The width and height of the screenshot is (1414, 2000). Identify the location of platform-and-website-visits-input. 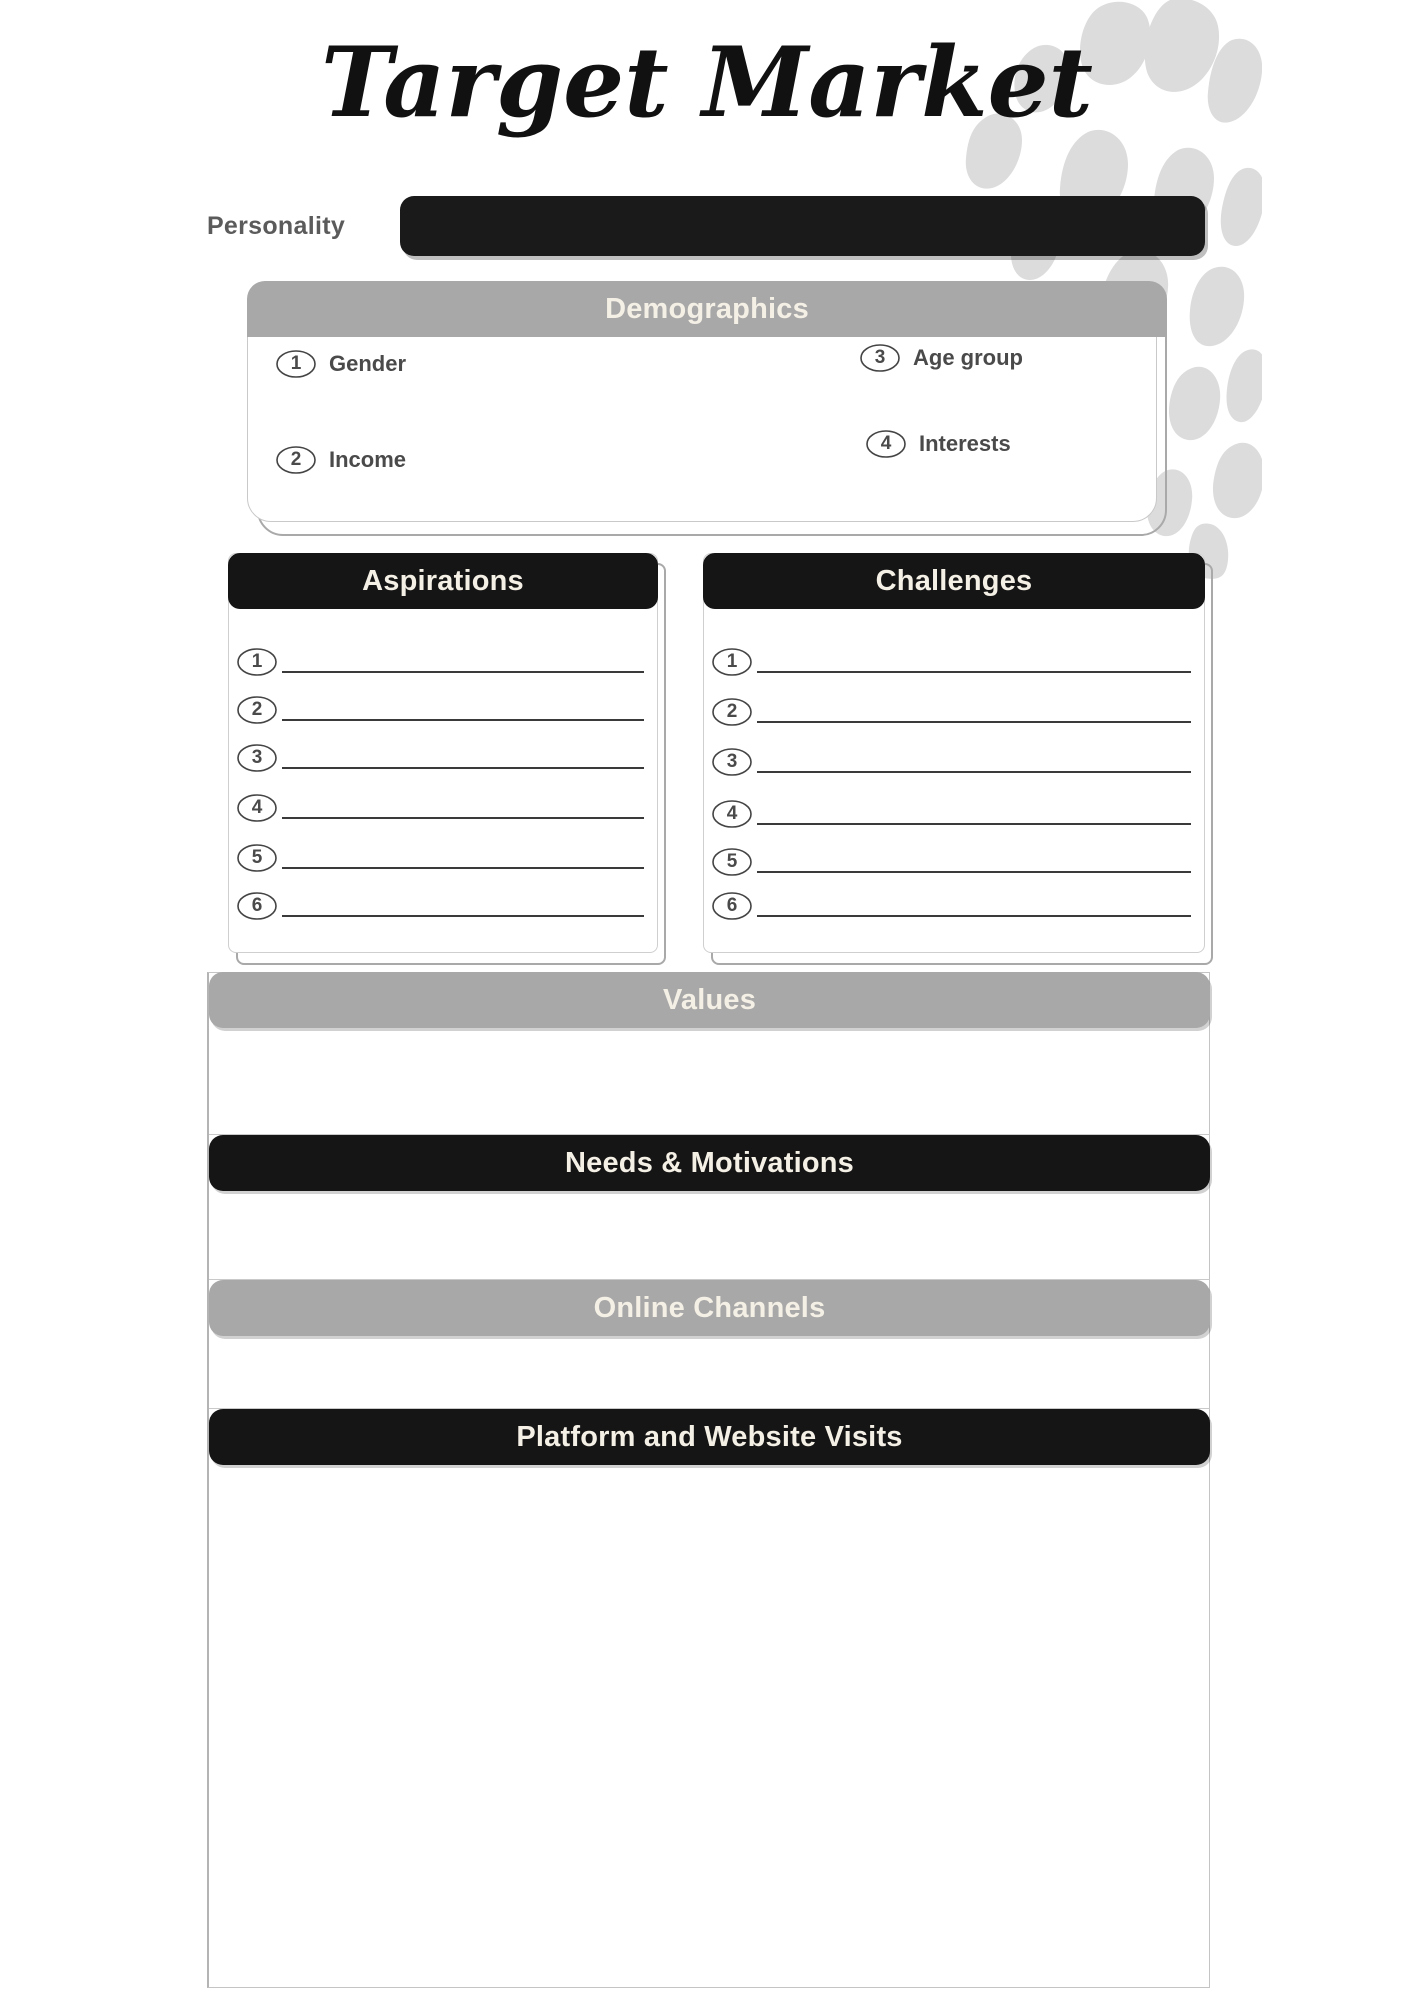
(709, 1526).